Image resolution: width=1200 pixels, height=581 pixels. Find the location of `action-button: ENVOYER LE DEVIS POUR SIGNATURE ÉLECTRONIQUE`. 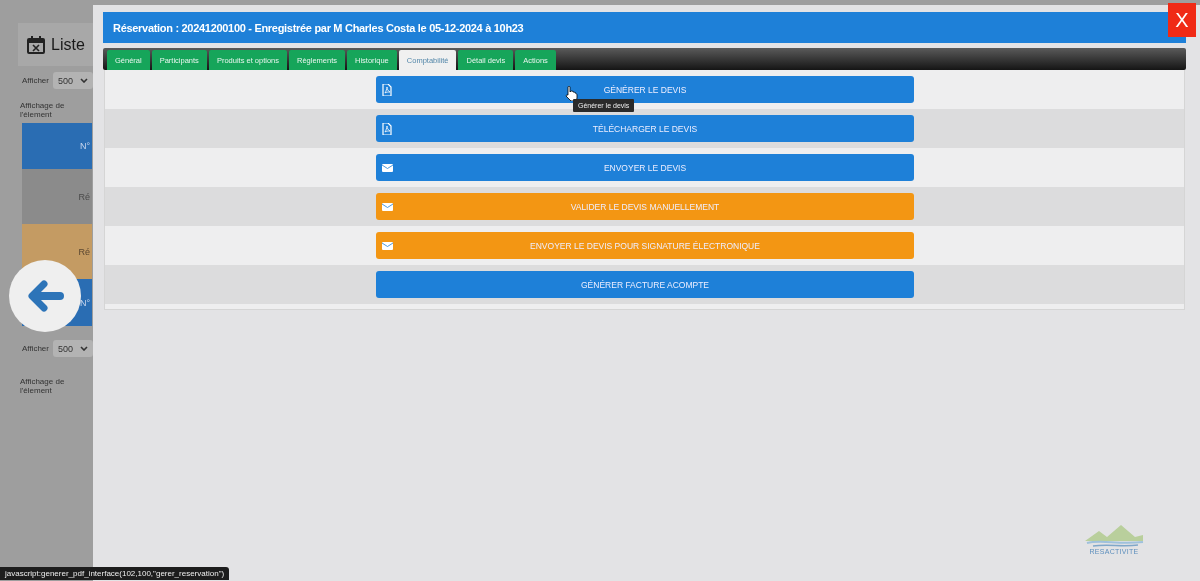

action-button: ENVOYER LE DEVIS POUR SIGNATURE ÉLECTRONIQUE is located at coordinates (645, 245).